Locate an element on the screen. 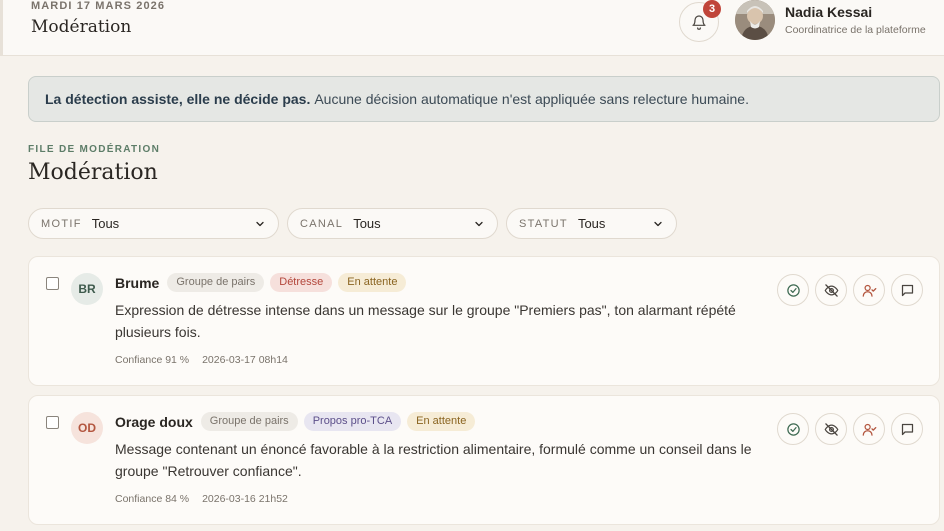 The image size is (944, 531). filter-motif-value: Tous is located at coordinates (105, 223).